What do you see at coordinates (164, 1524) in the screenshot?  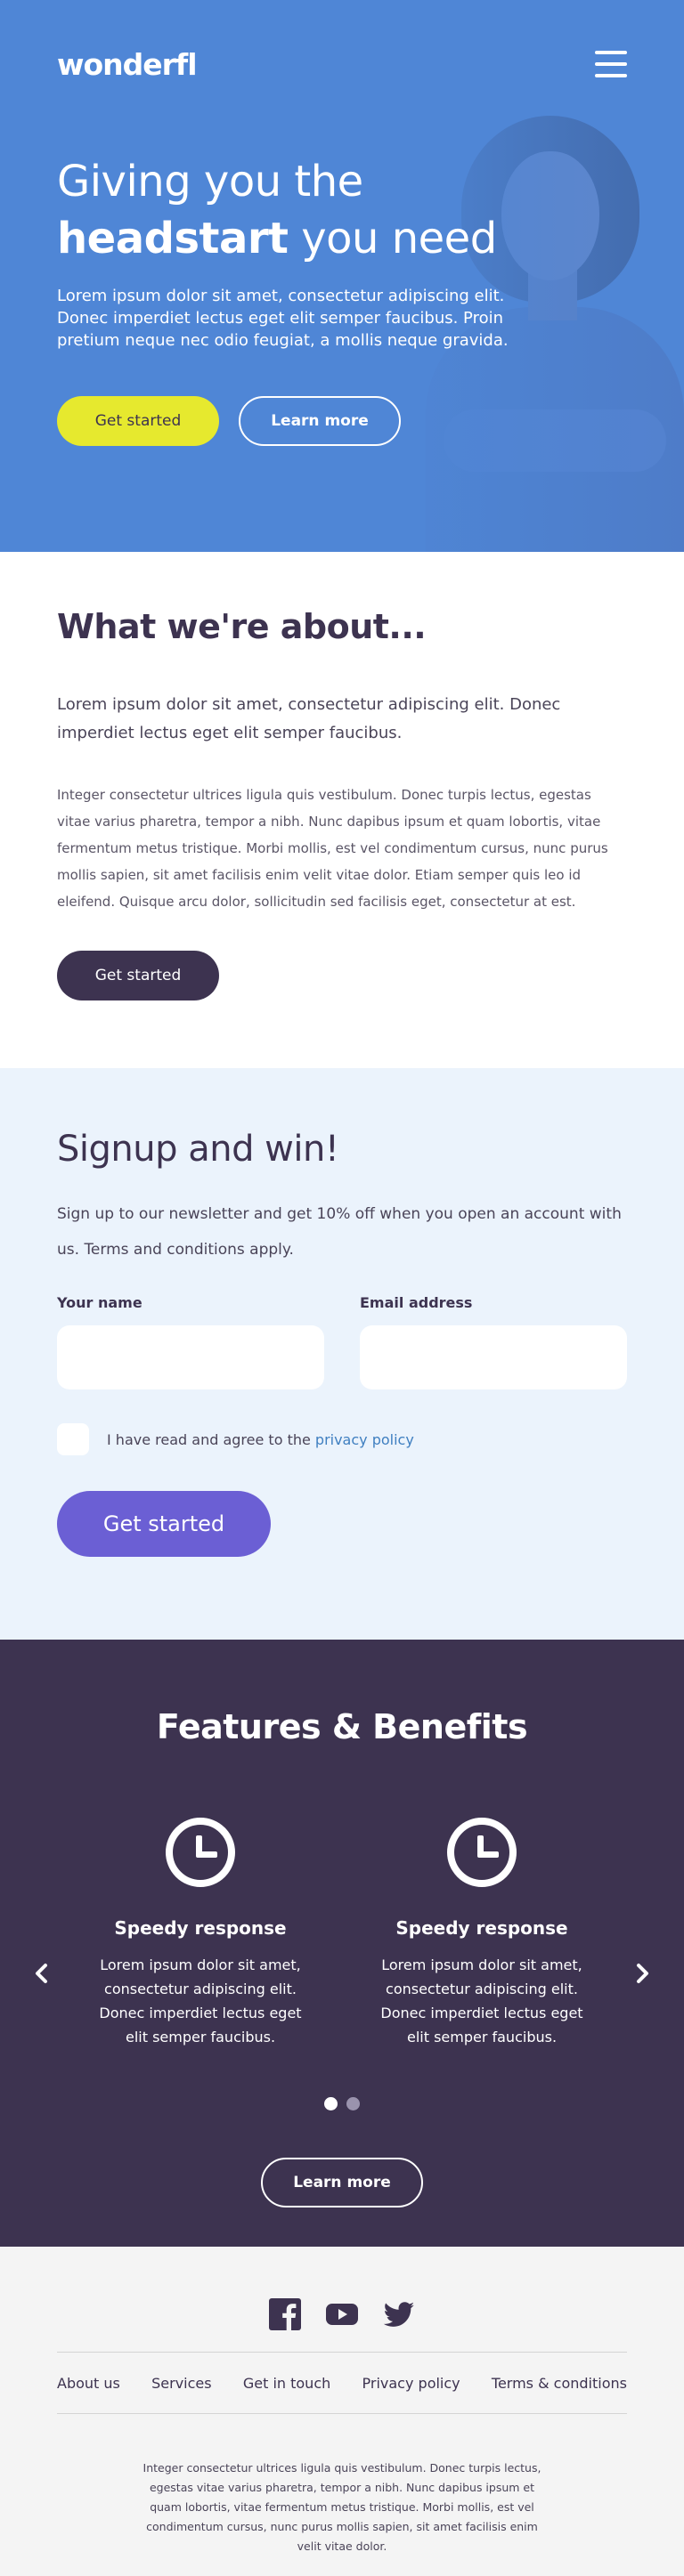 I see `signup-get-started-button: Get started` at bounding box center [164, 1524].